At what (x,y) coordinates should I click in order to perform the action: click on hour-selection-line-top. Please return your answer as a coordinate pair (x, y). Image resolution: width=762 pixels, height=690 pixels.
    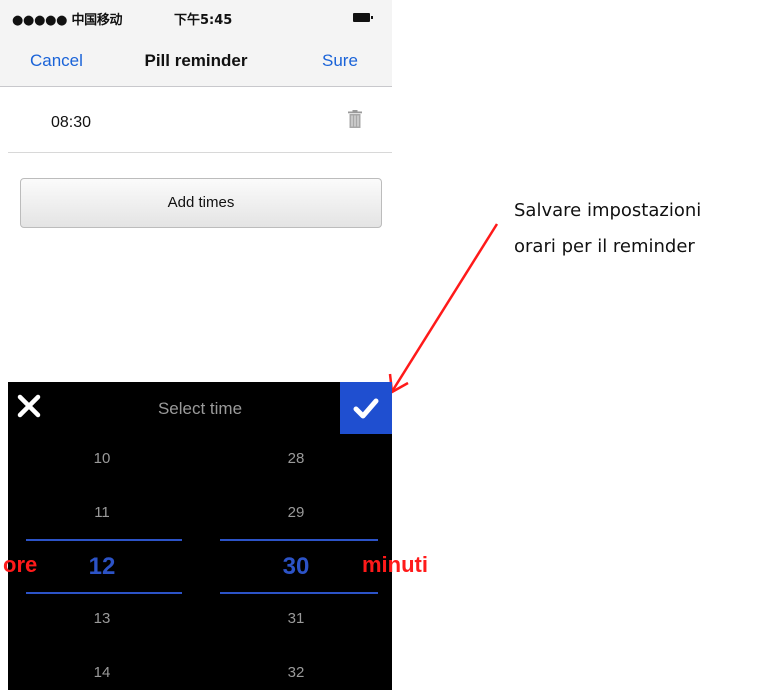
    Looking at the image, I should click on (104, 540).